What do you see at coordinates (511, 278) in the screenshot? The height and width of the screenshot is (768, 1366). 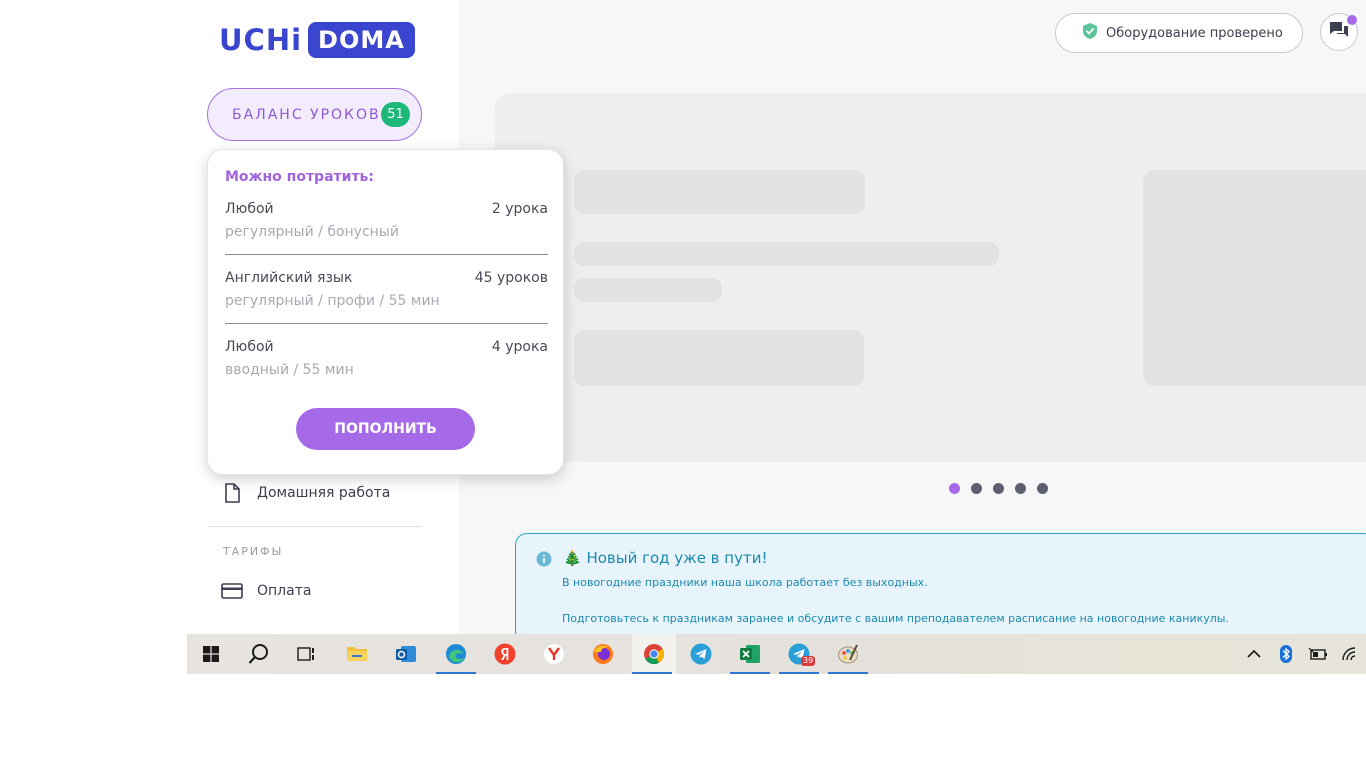 I see `lesson-count: 45 уроков` at bounding box center [511, 278].